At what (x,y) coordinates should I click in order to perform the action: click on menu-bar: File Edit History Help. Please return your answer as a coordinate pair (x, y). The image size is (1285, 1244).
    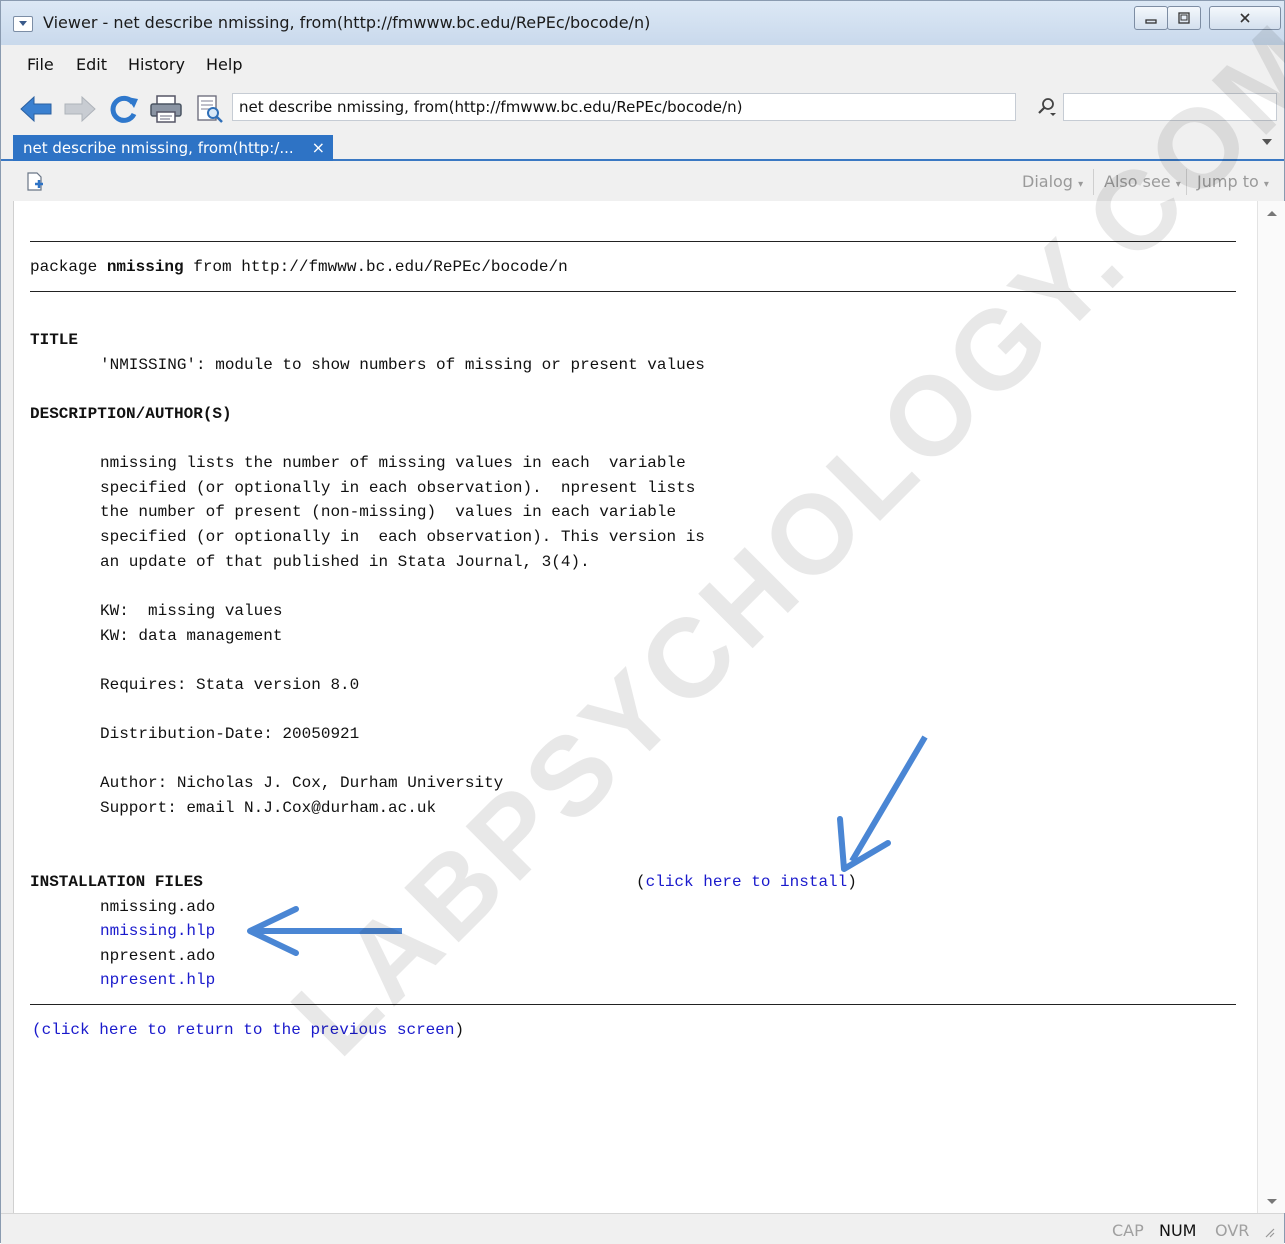
    Looking at the image, I should click on (642, 65).